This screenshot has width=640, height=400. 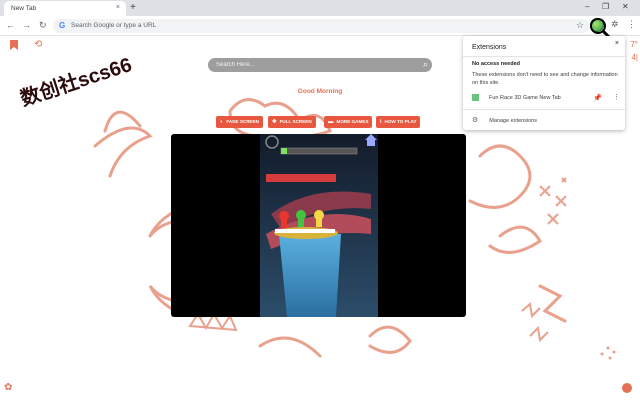 What do you see at coordinates (513, 121) in the screenshot?
I see `manage-extensions-label: Manage extensions` at bounding box center [513, 121].